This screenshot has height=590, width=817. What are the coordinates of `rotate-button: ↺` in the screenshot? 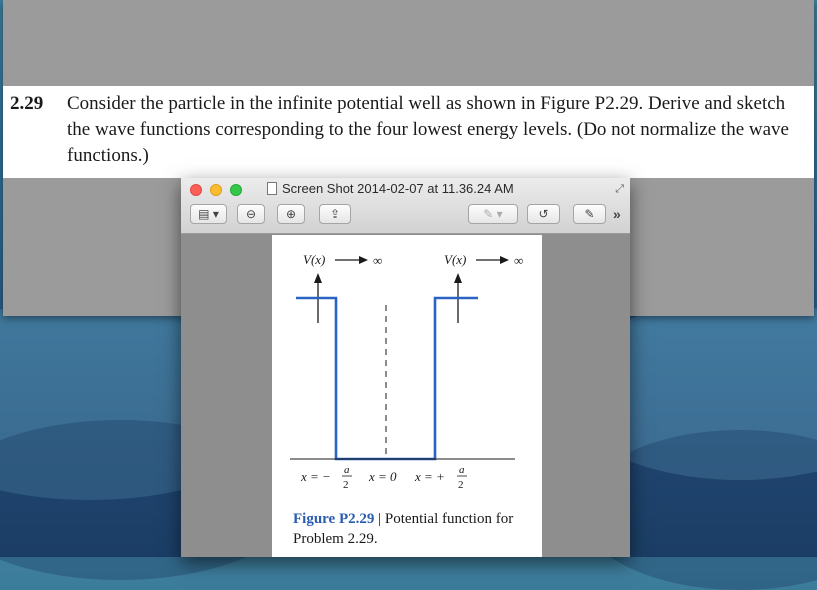 It's located at (543, 214).